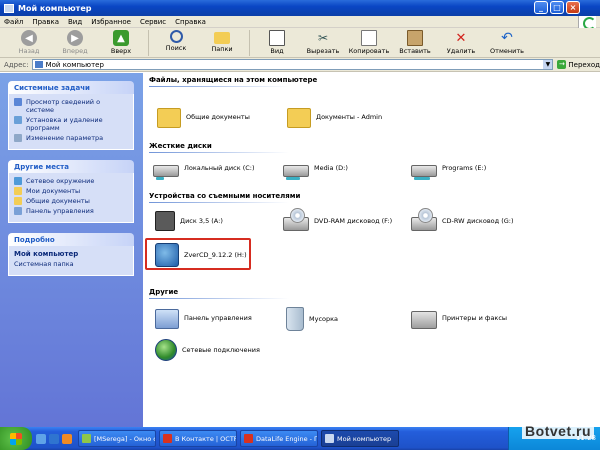 Image resolution: width=600 pixels, height=450 pixels. What do you see at coordinates (71, 181) in the screenshot?
I see `place-network: Сетевое окружение` at bounding box center [71, 181].